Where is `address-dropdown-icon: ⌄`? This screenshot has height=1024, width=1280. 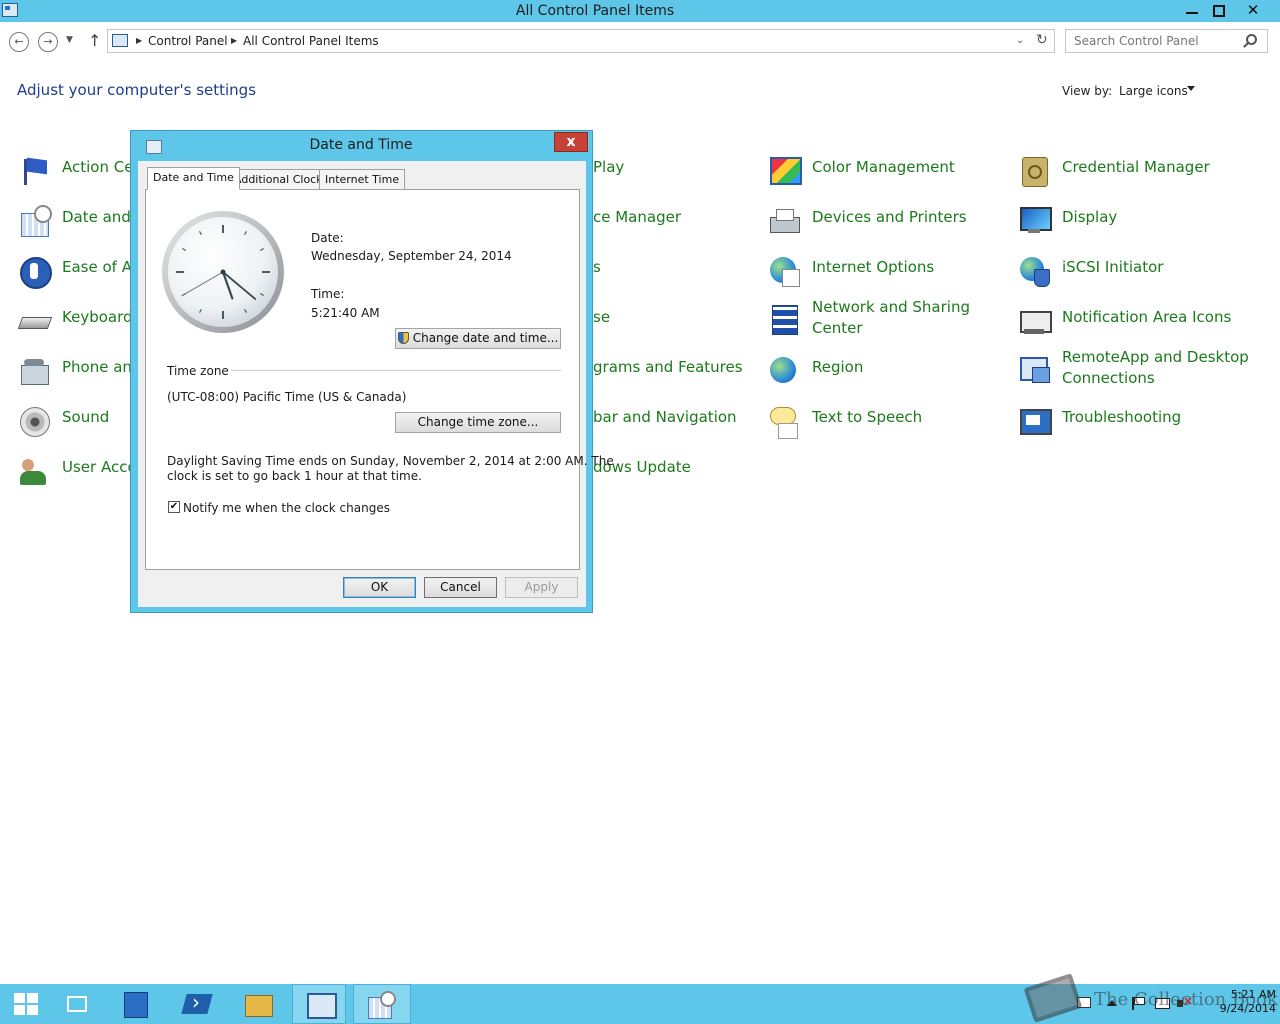
address-dropdown-icon: ⌄ is located at coordinates (1020, 40).